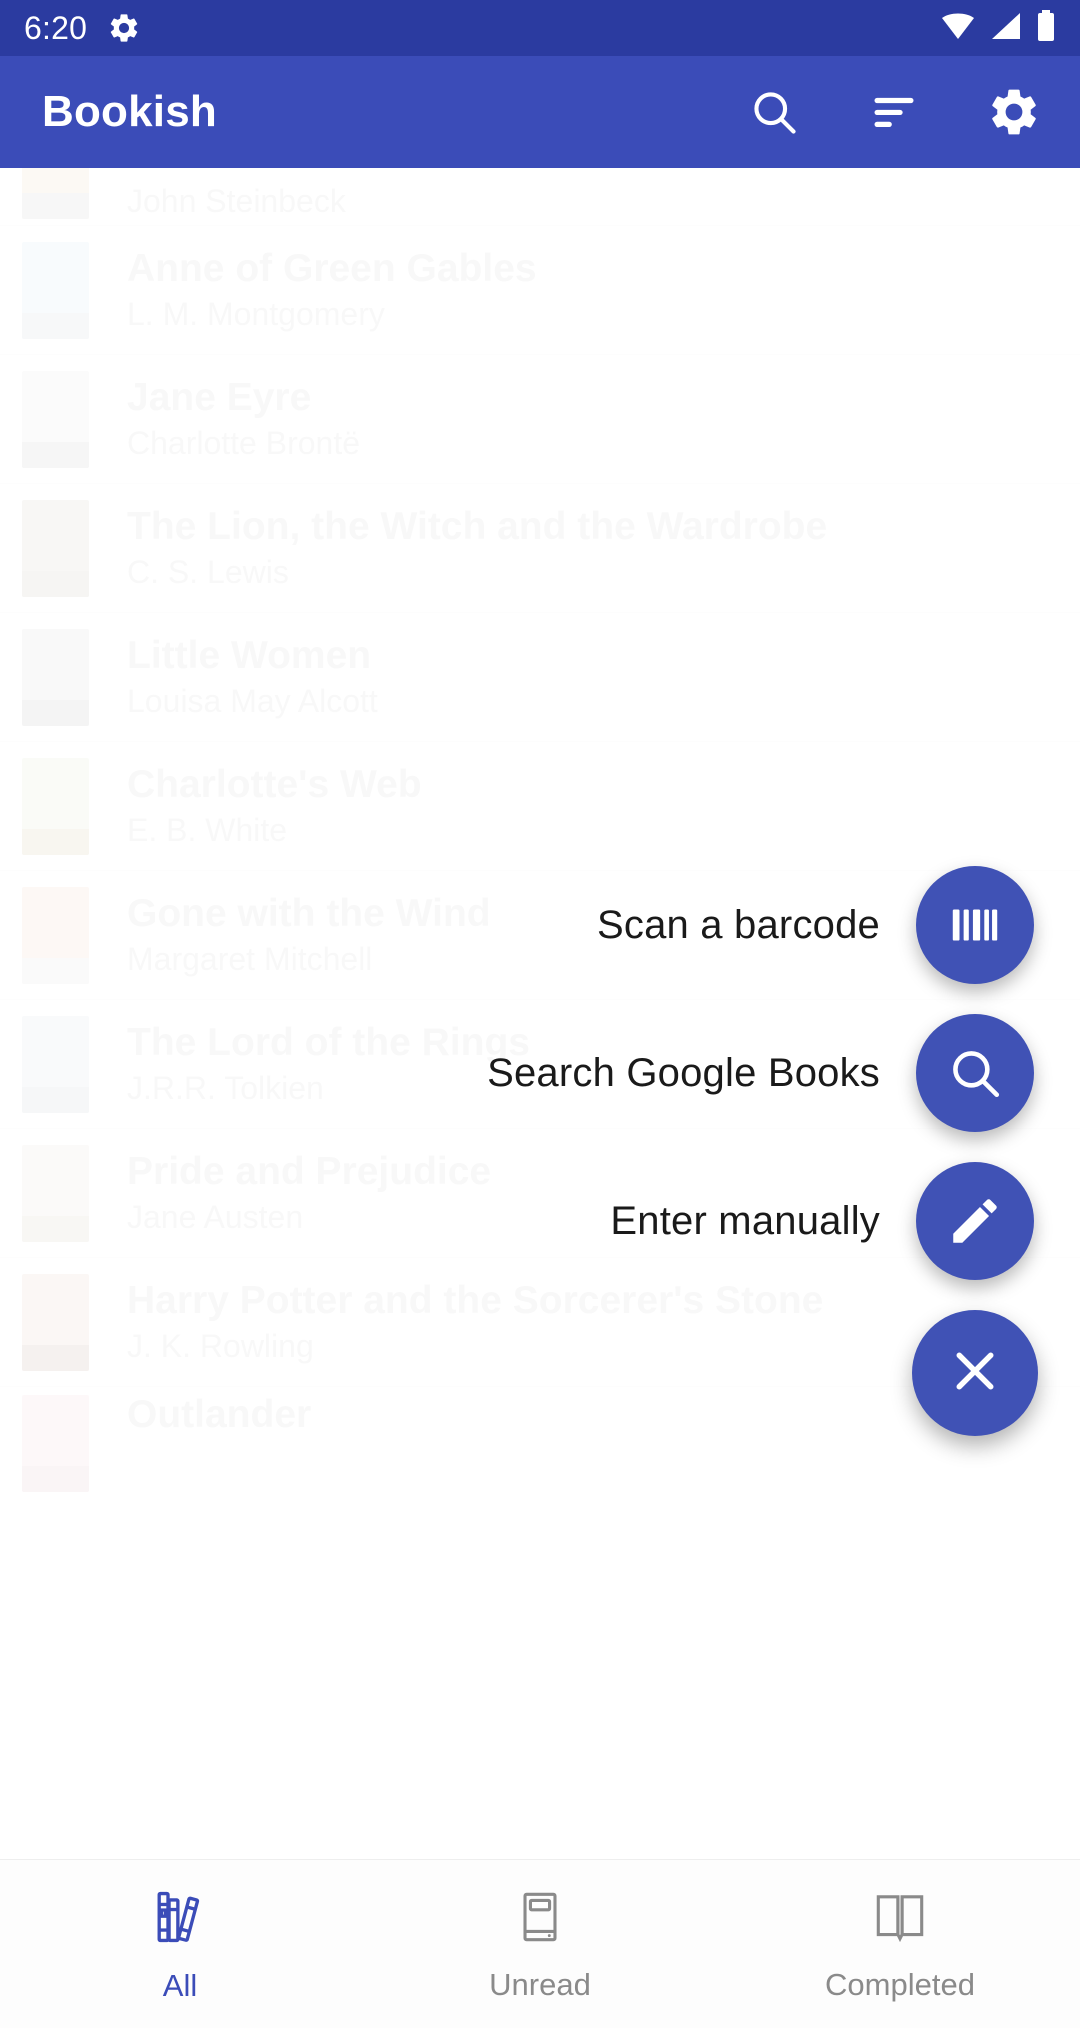 This screenshot has width=1080, height=2028. What do you see at coordinates (180, 1919) in the screenshot?
I see `books-stack-icon` at bounding box center [180, 1919].